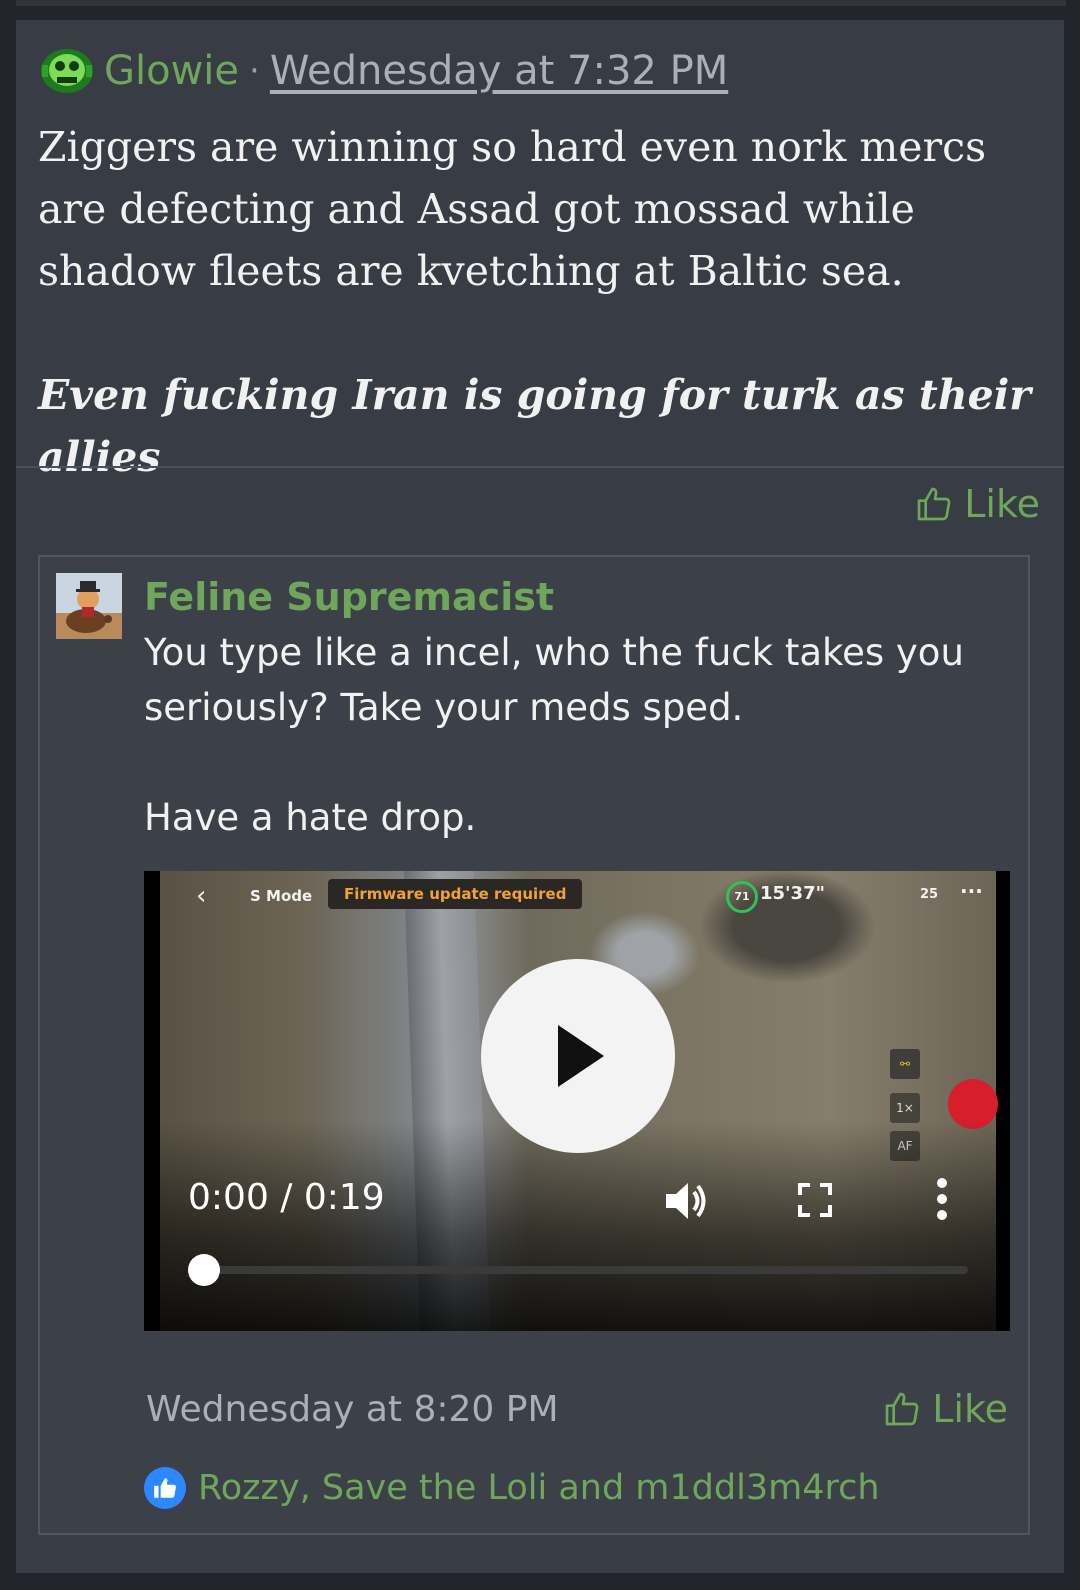 Image resolution: width=1080 pixels, height=1590 pixels. I want to click on quote-like-label: Like, so click(970, 1409).